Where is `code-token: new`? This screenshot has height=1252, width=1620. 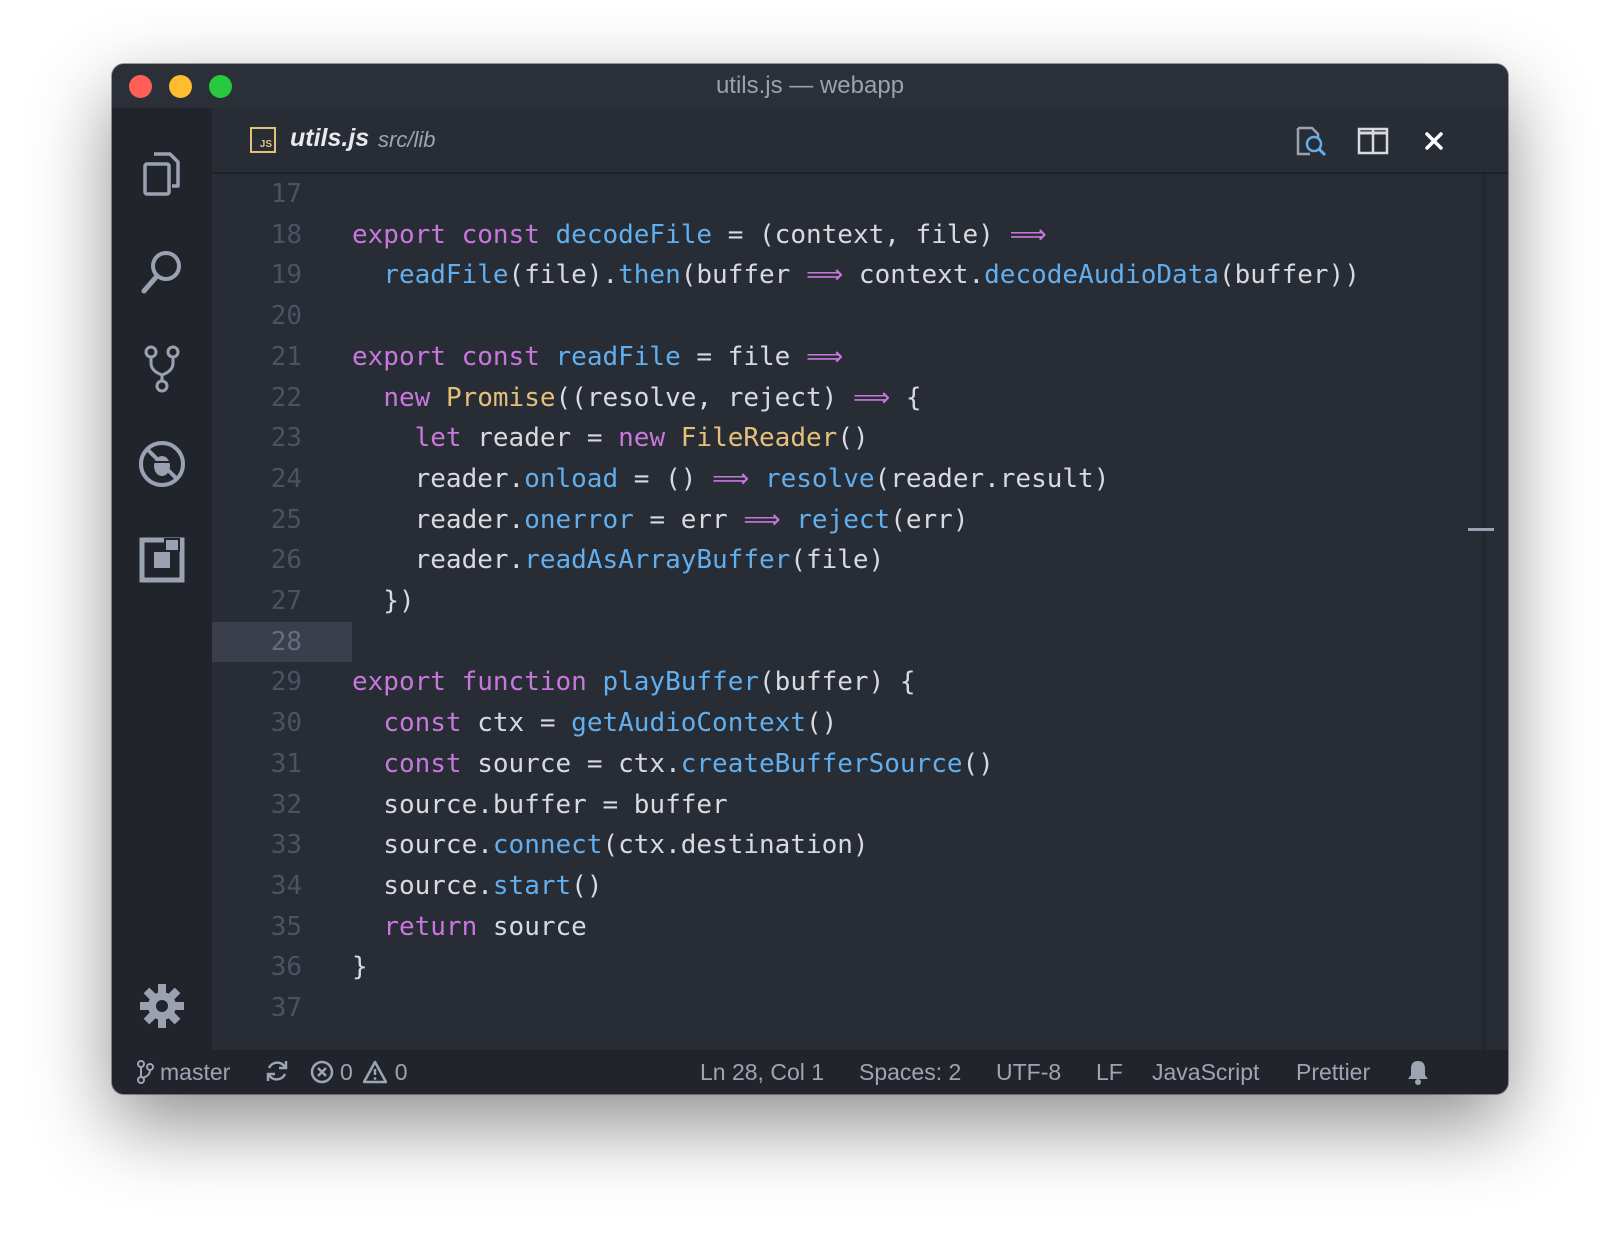 code-token: new is located at coordinates (642, 438).